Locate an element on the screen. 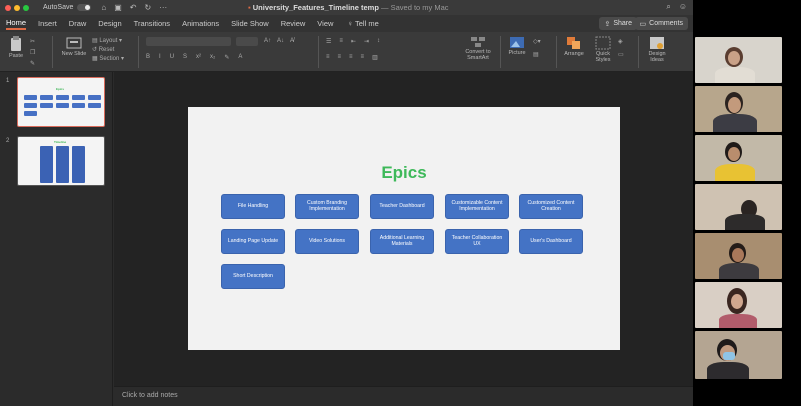  section-button: ▦ Section ▾ is located at coordinates (108, 58).